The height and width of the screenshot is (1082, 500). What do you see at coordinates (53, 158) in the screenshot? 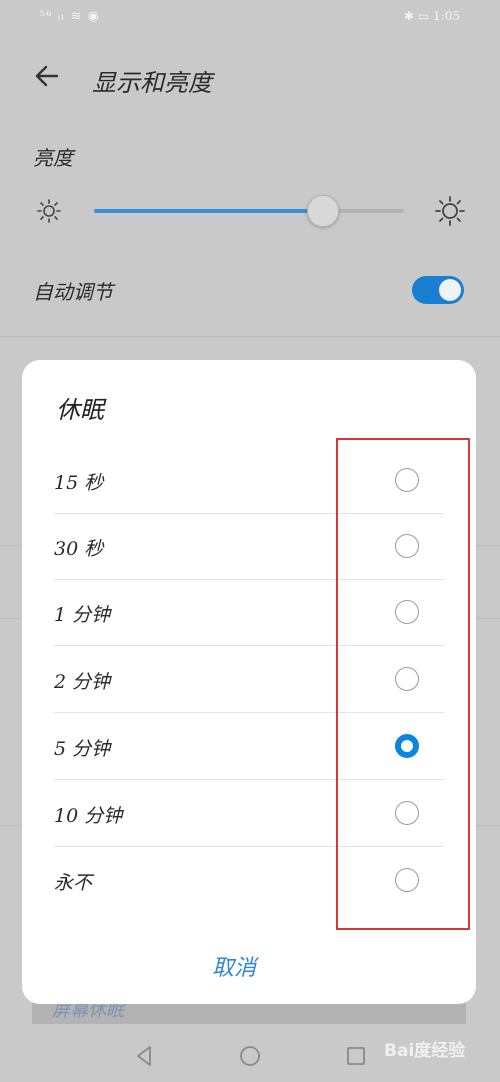
I see `brightness-label: 亮度` at bounding box center [53, 158].